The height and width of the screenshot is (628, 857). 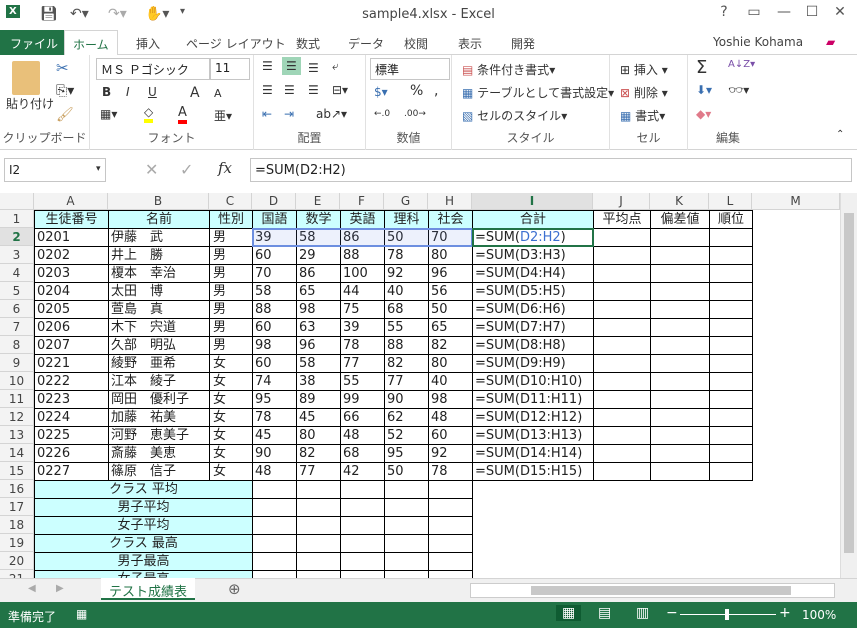 I want to click on summary-label: 女子最高, so click(x=143, y=574).